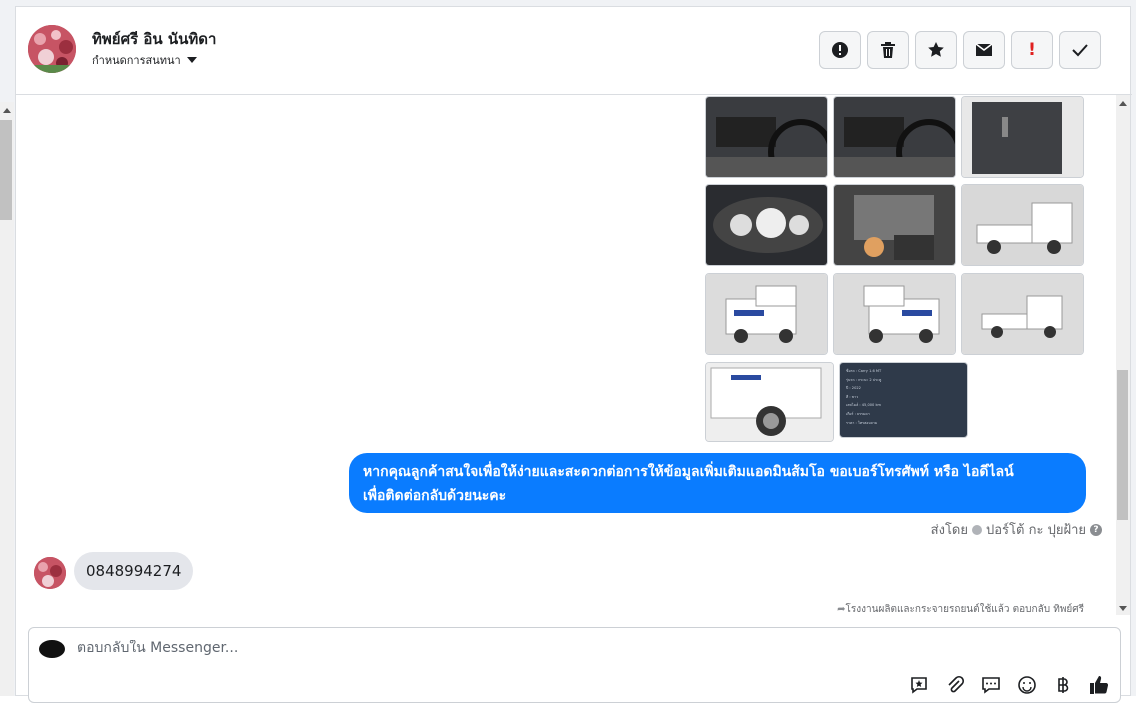 This screenshot has height=703, width=1136. Describe the element at coordinates (841, 609) in the screenshot. I see `reply-arrow-icon: ➦` at that location.